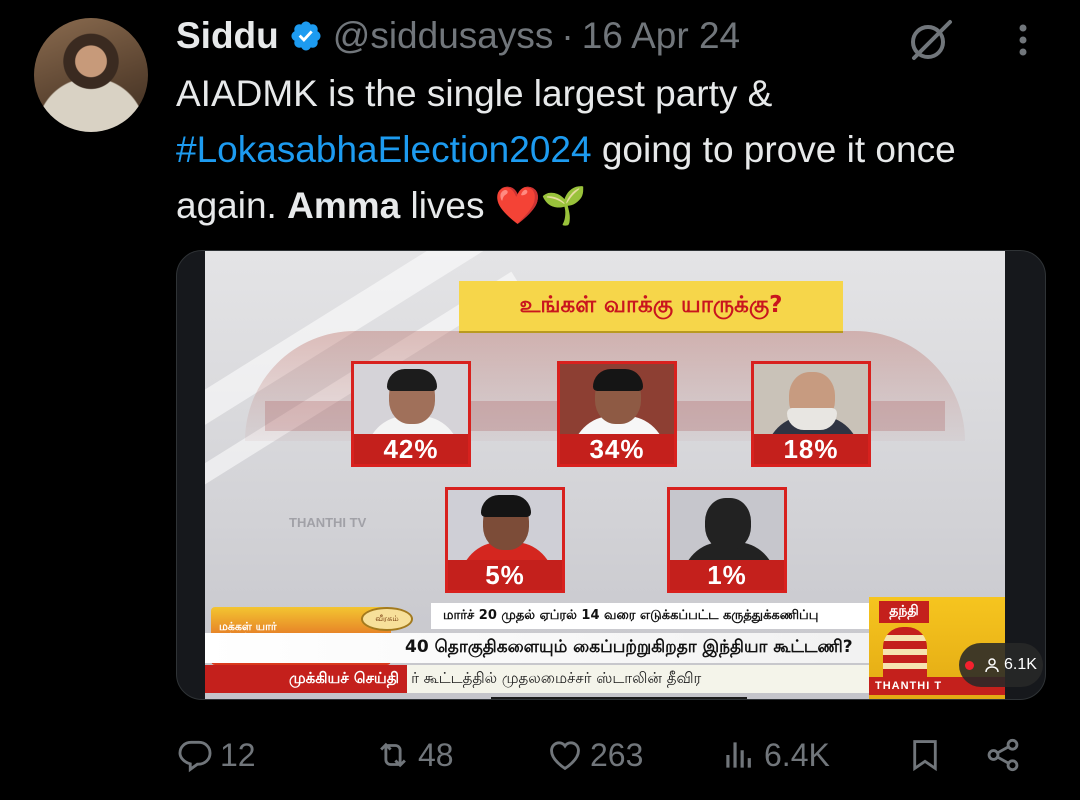 This screenshot has height=800, width=1080. What do you see at coordinates (811, 449) in the screenshot?
I see `result-percent: 18%` at bounding box center [811, 449].